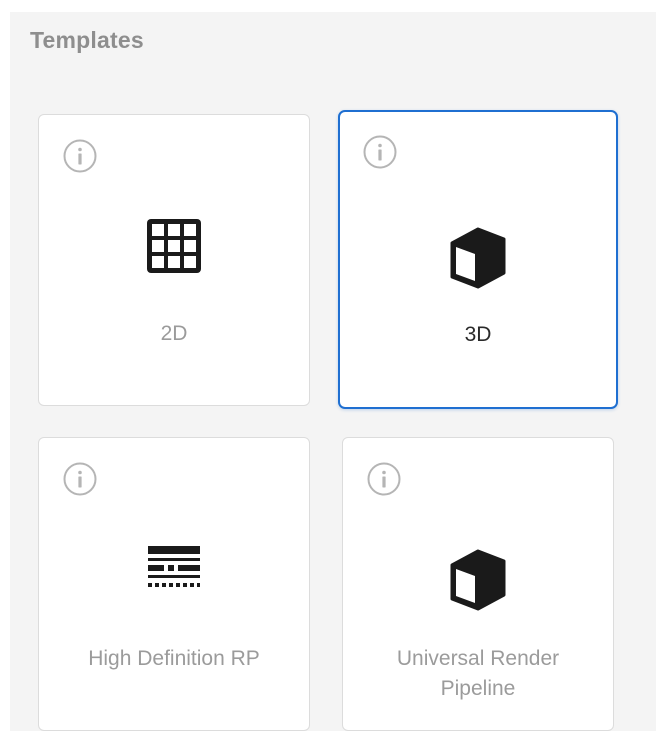  I want to click on hdrp-icon, so click(174, 566).